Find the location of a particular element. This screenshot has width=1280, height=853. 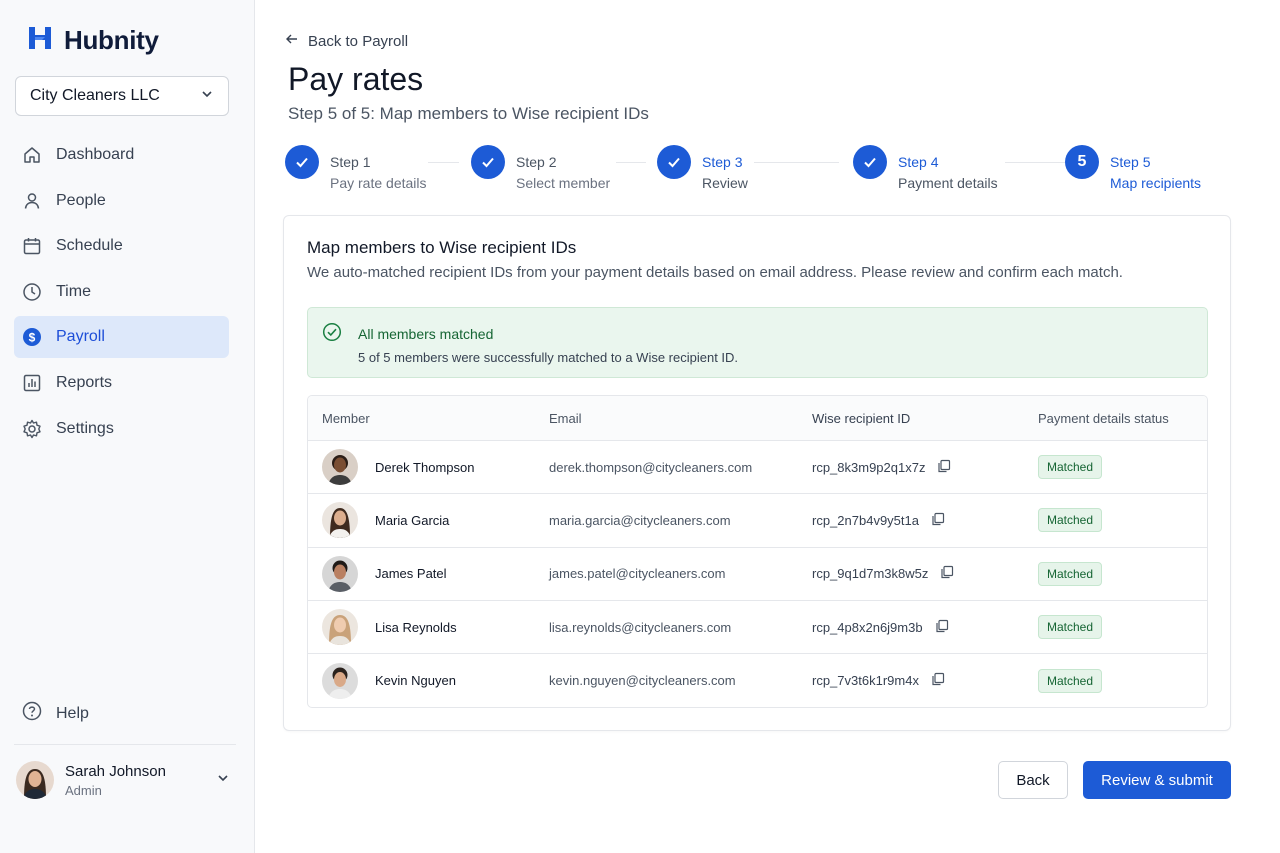

recipient-id: rcp_8k3m9p2q1x7z is located at coordinates (869, 467).